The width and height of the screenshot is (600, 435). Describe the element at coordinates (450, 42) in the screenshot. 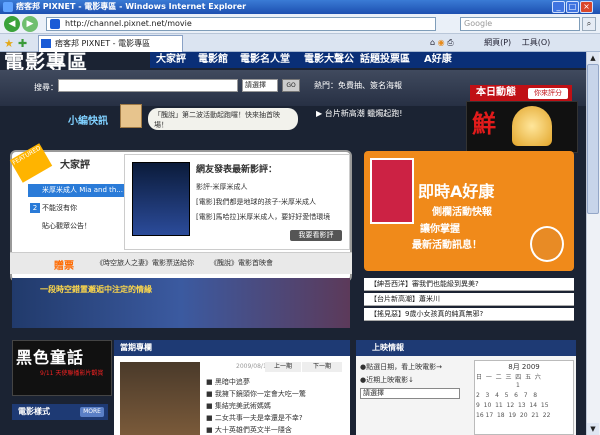

I see `print-icon: ⎙` at that location.